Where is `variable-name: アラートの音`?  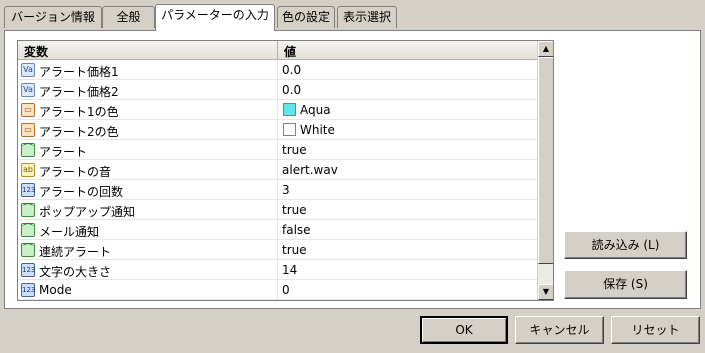 variable-name: アラートの音 is located at coordinates (75, 172).